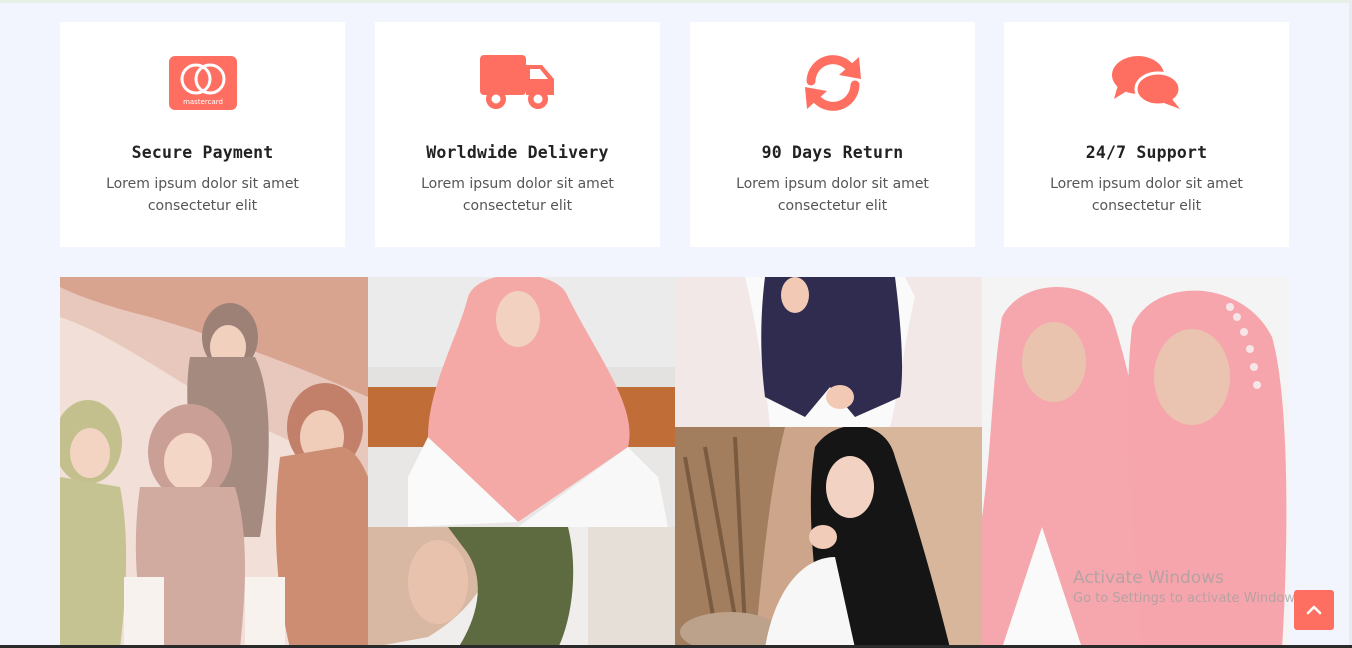 This screenshot has width=1352, height=648. I want to click on pink-hijab-photo, so click(521, 402).